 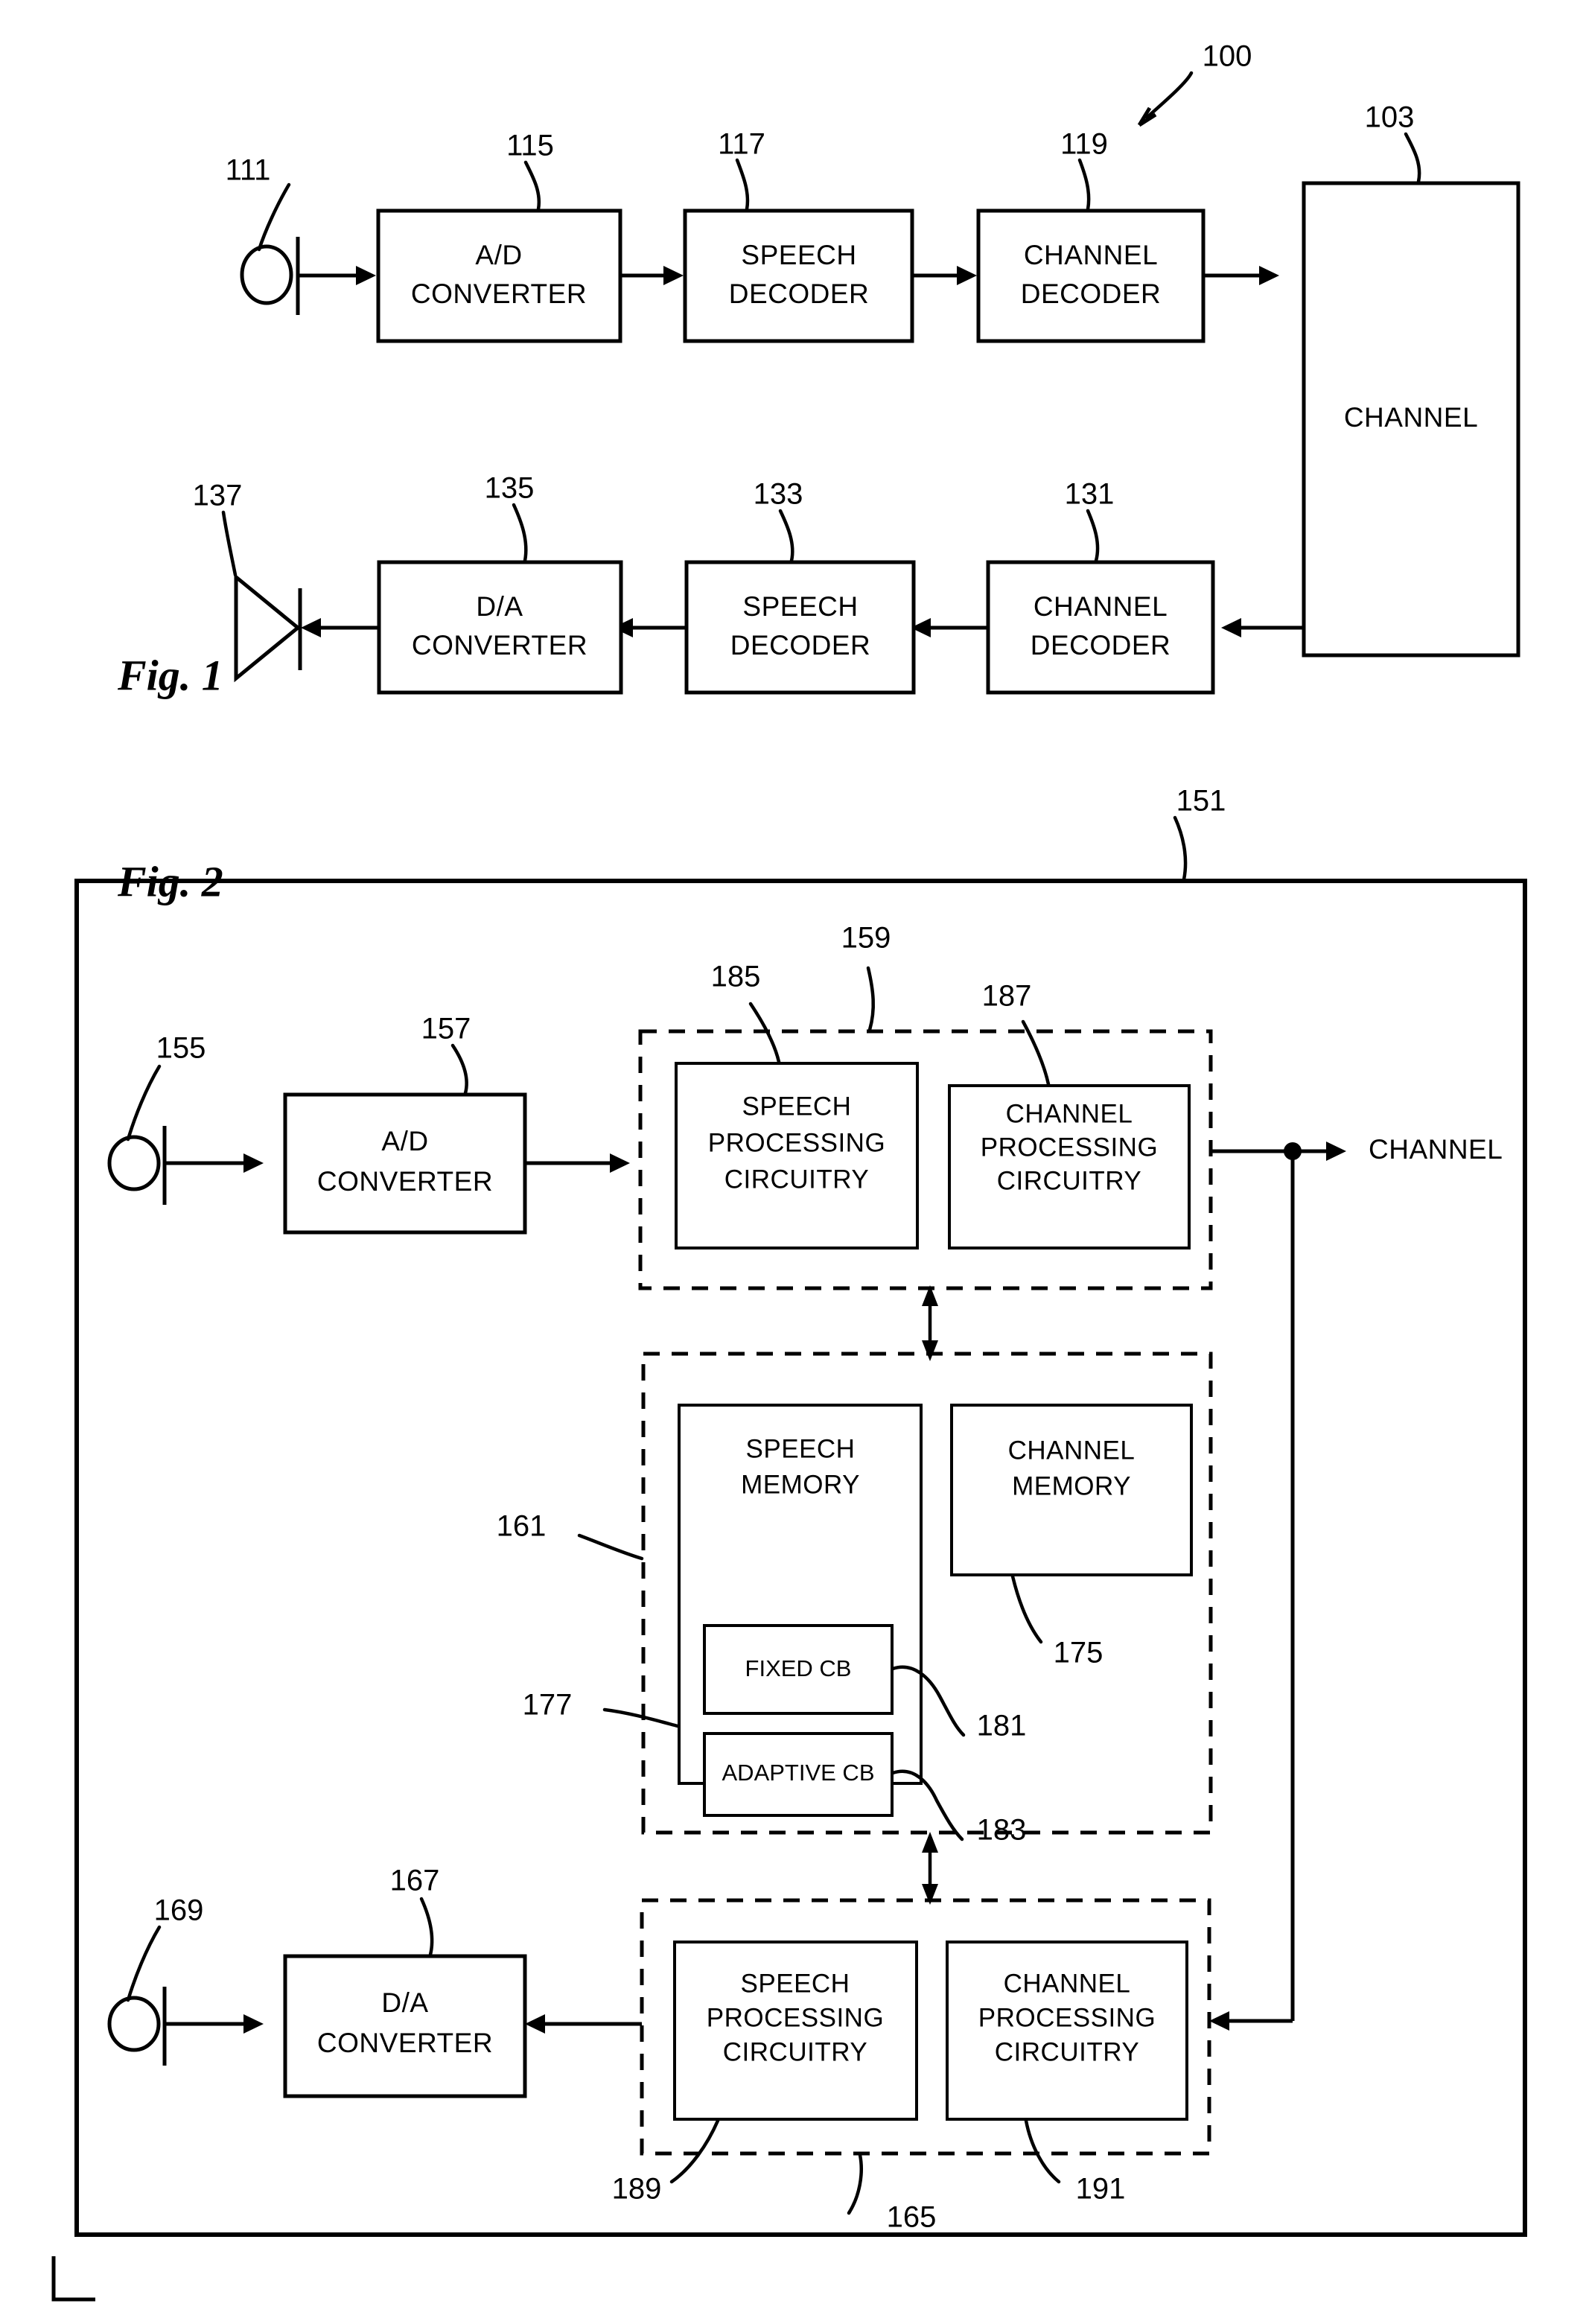 What do you see at coordinates (1026, 1609) in the screenshot?
I see `ref-175-leader` at bounding box center [1026, 1609].